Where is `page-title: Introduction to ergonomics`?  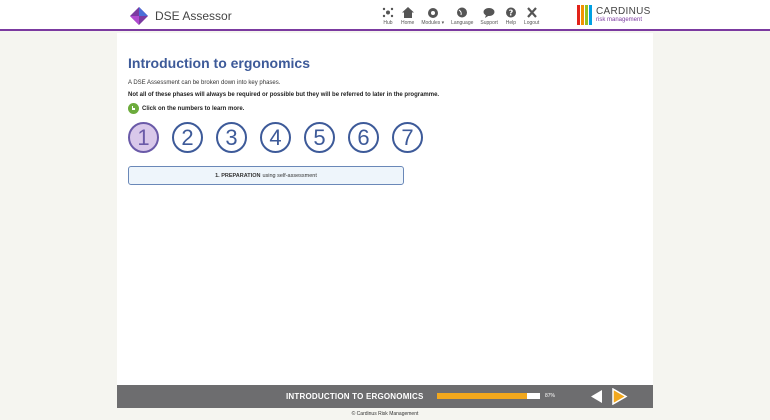 page-title: Introduction to ergonomics is located at coordinates (219, 63).